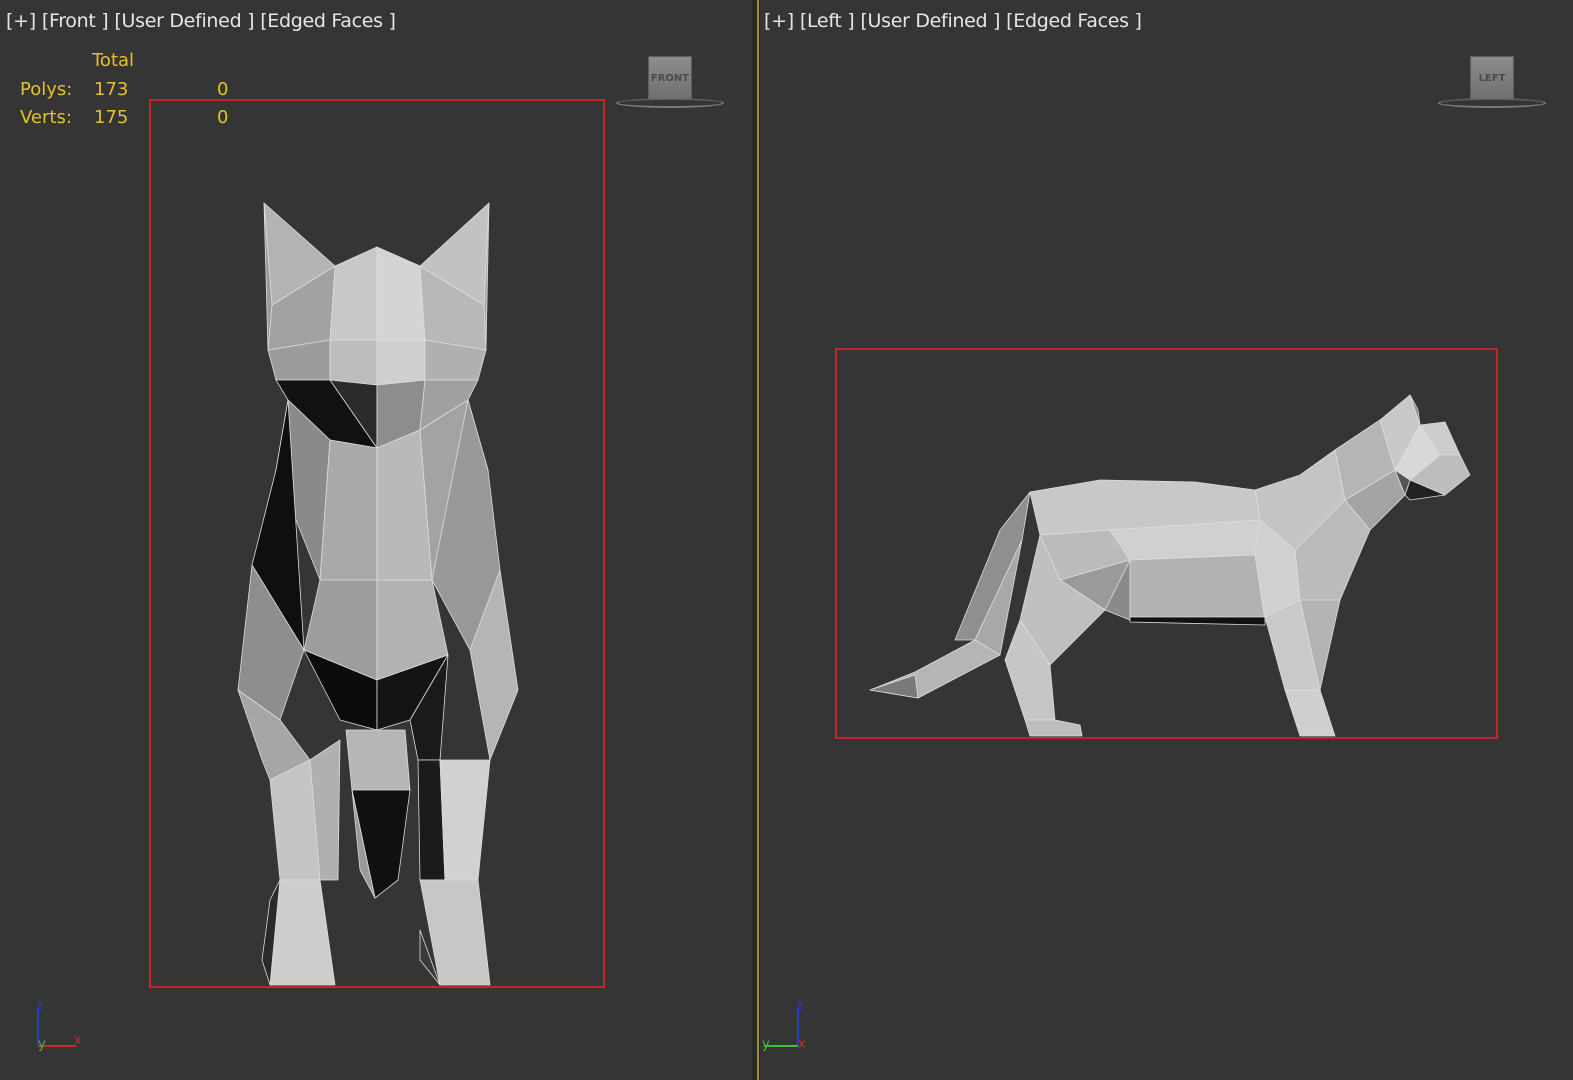 This screenshot has height=1080, width=1573. Describe the element at coordinates (1170, 565) in the screenshot. I see `cat-mesh-side` at that location.